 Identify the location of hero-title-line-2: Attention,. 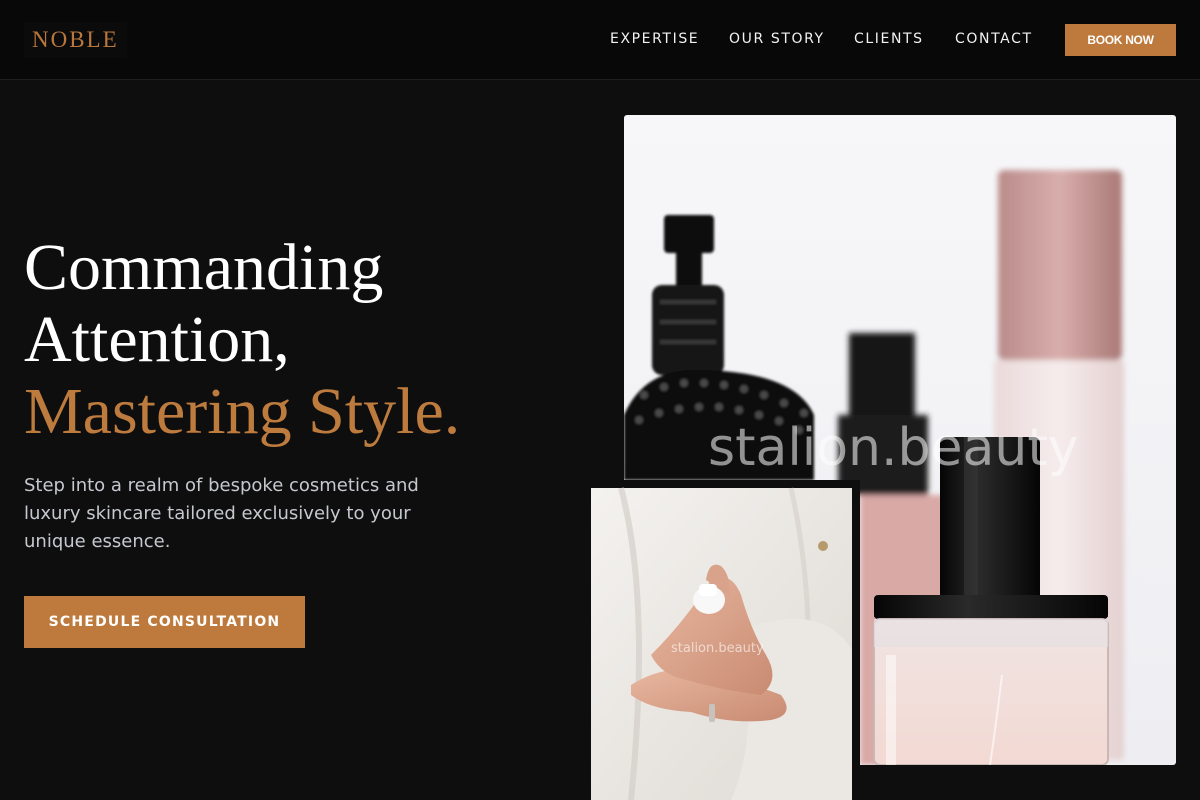
(157, 339).